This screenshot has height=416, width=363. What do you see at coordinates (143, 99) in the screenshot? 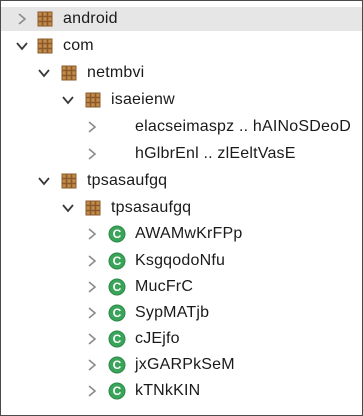
I see `tree-row-label: isaeienw` at bounding box center [143, 99].